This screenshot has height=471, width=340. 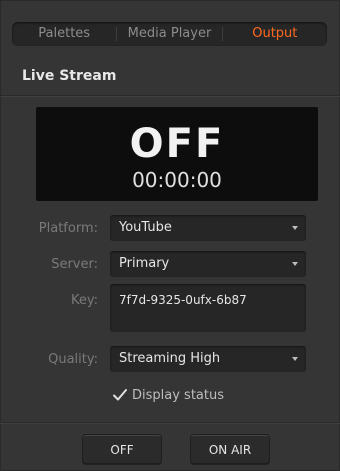 What do you see at coordinates (170, 422) in the screenshot?
I see `footer-divider` at bounding box center [170, 422].